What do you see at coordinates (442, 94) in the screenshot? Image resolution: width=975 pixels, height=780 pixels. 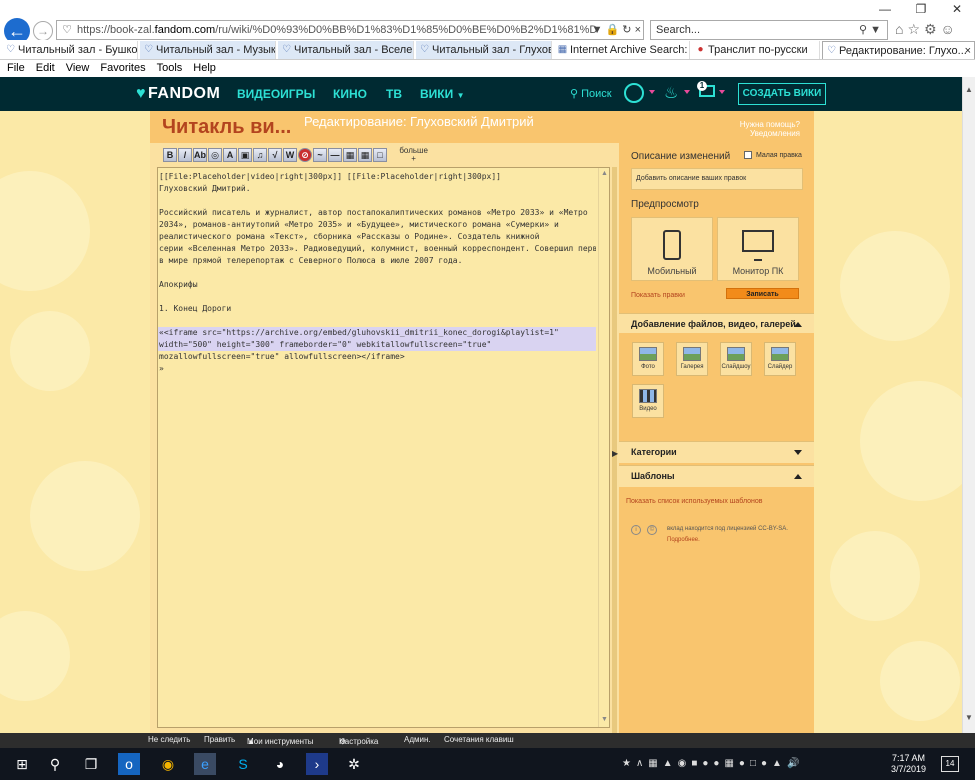 I see `nav-wikis: ВИКИ ▼` at bounding box center [442, 94].